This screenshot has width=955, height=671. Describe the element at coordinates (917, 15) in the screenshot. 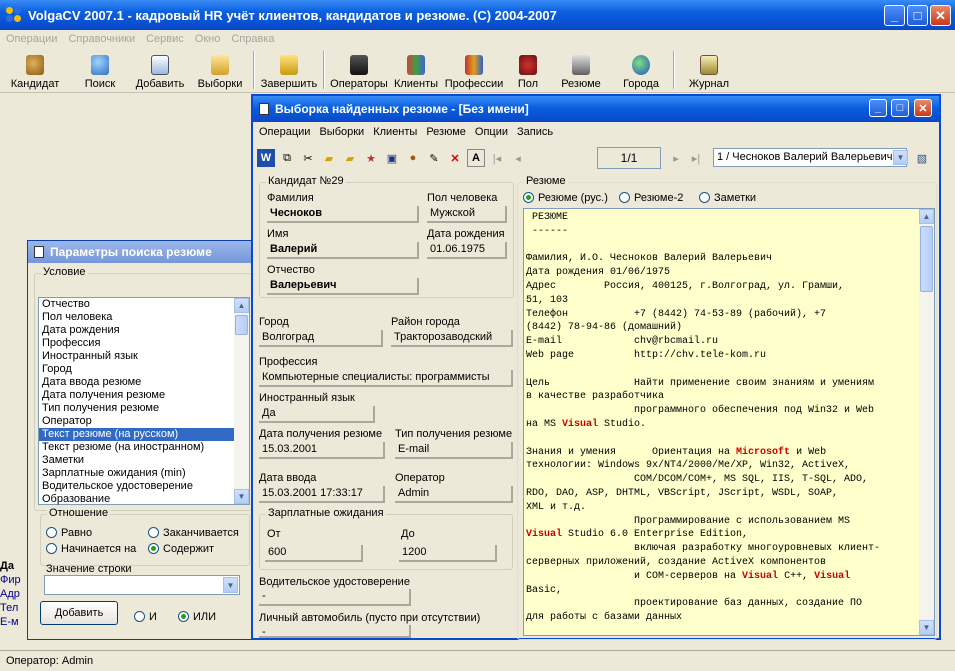

I see `maximize-button: □` at that location.